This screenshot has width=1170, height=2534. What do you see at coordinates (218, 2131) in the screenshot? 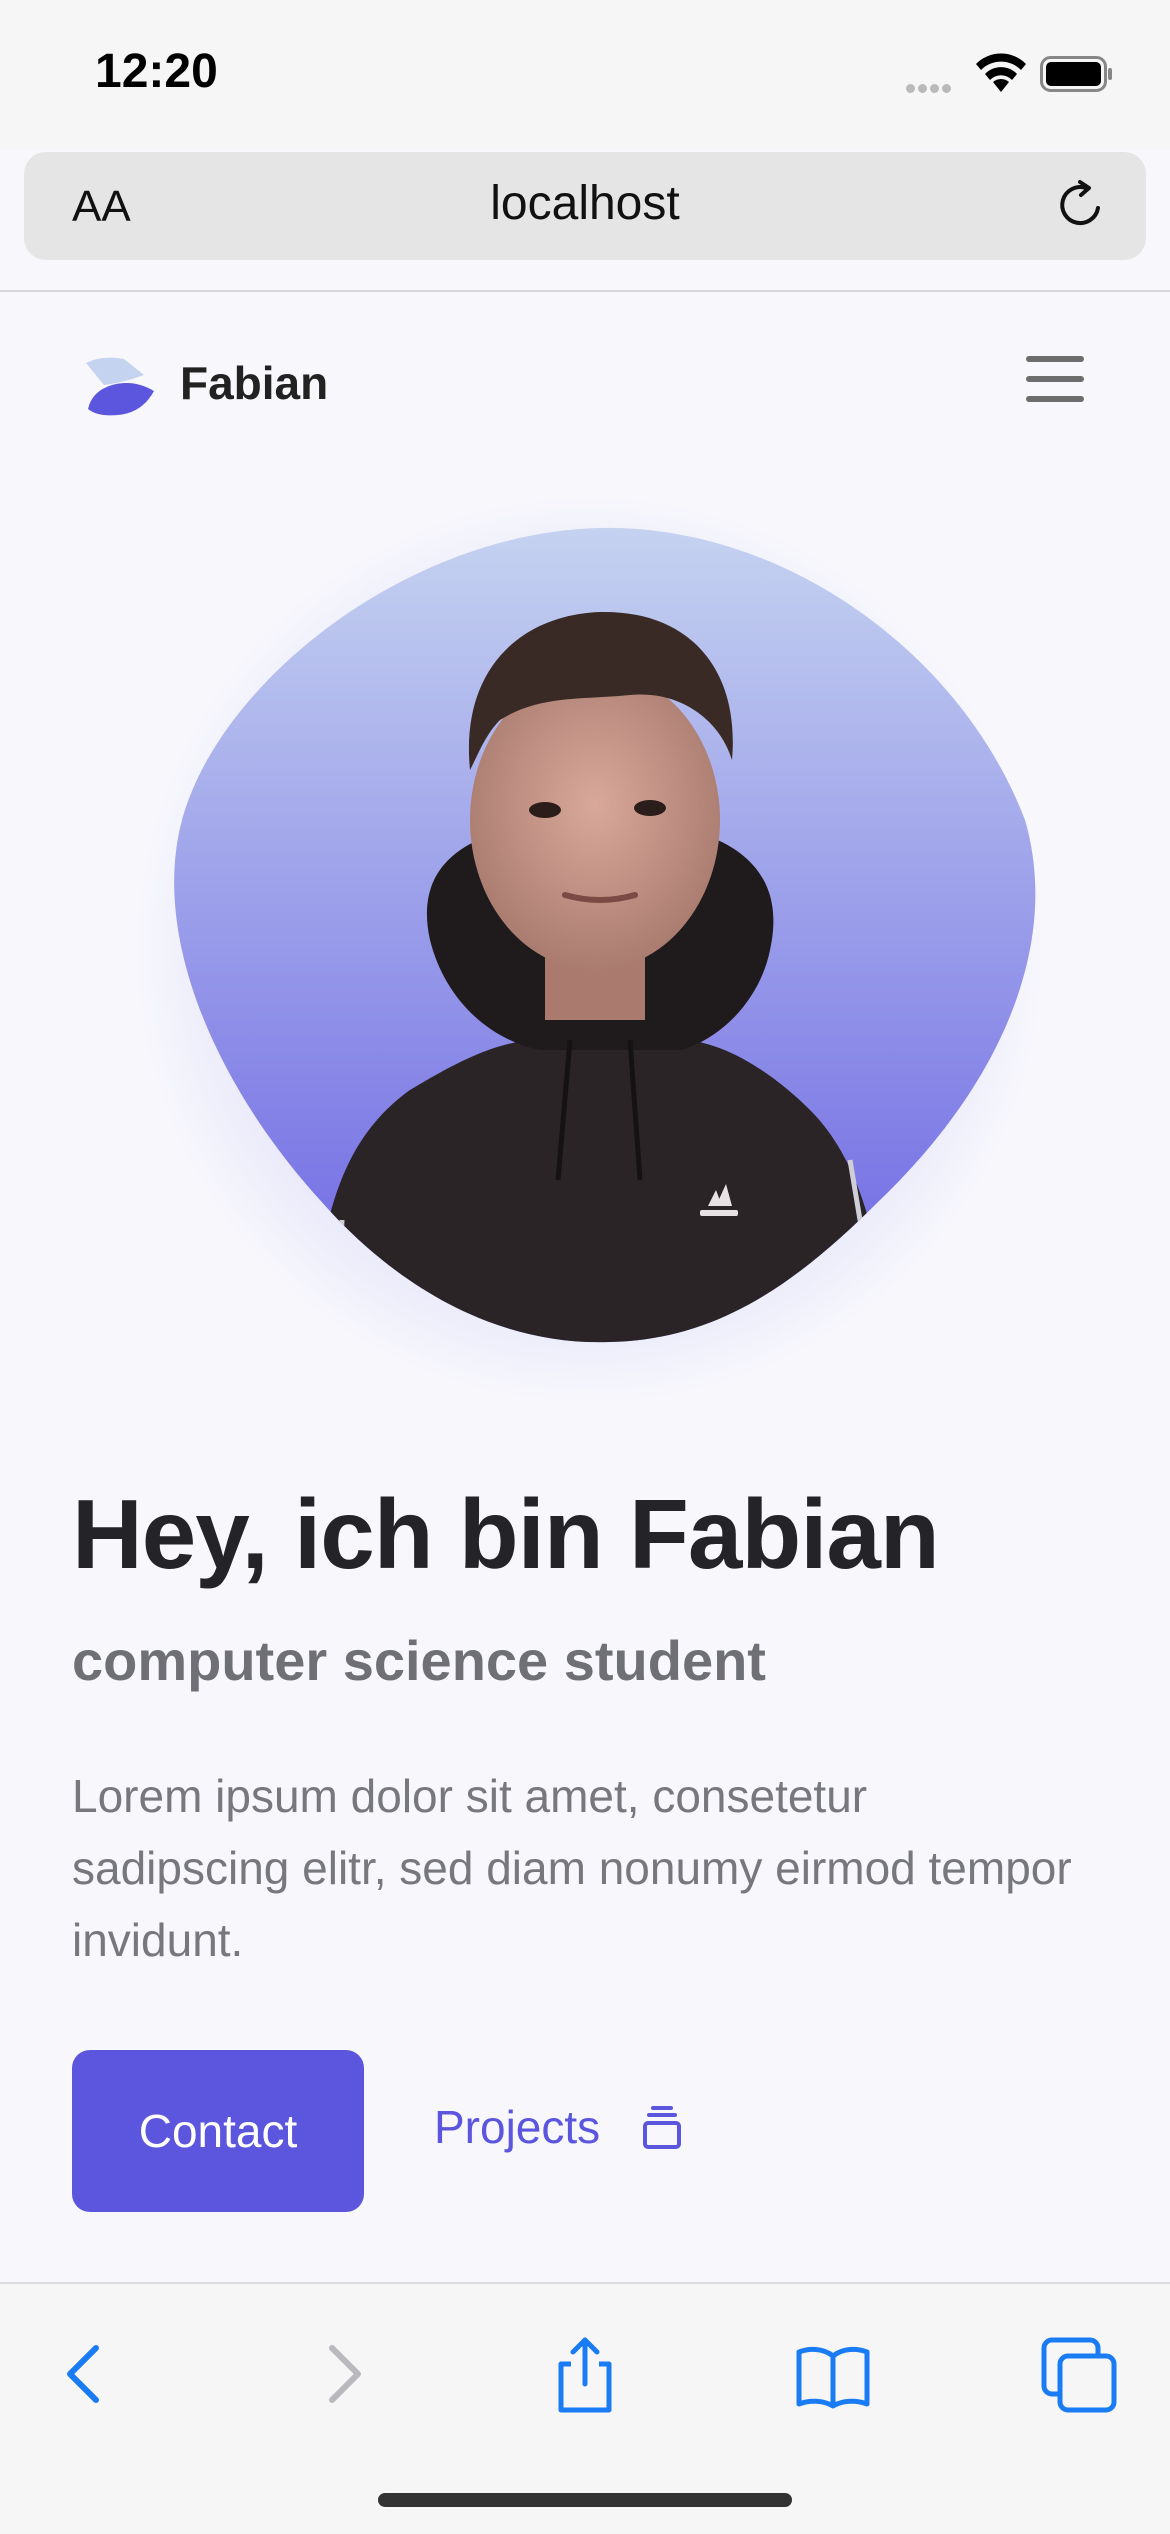
I see `contact-button: Contact` at bounding box center [218, 2131].